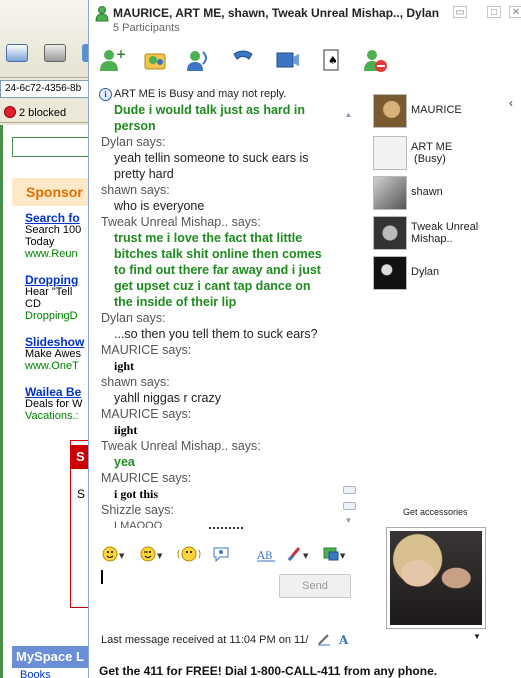 This screenshot has height=678, width=521. What do you see at coordinates (152, 554) in the screenshot?
I see `wink-icon: ▼` at bounding box center [152, 554].